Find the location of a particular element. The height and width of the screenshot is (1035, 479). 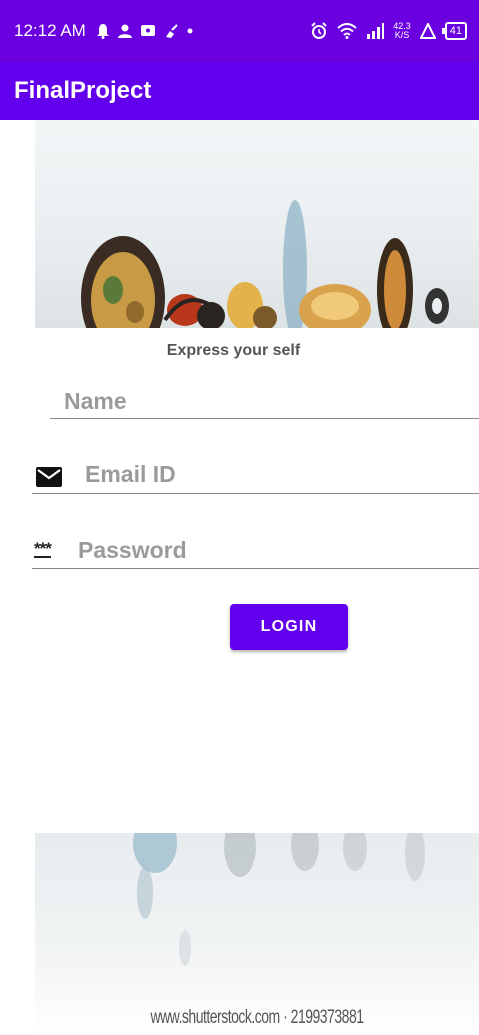

password-field: *** Password is located at coordinates (255, 550).